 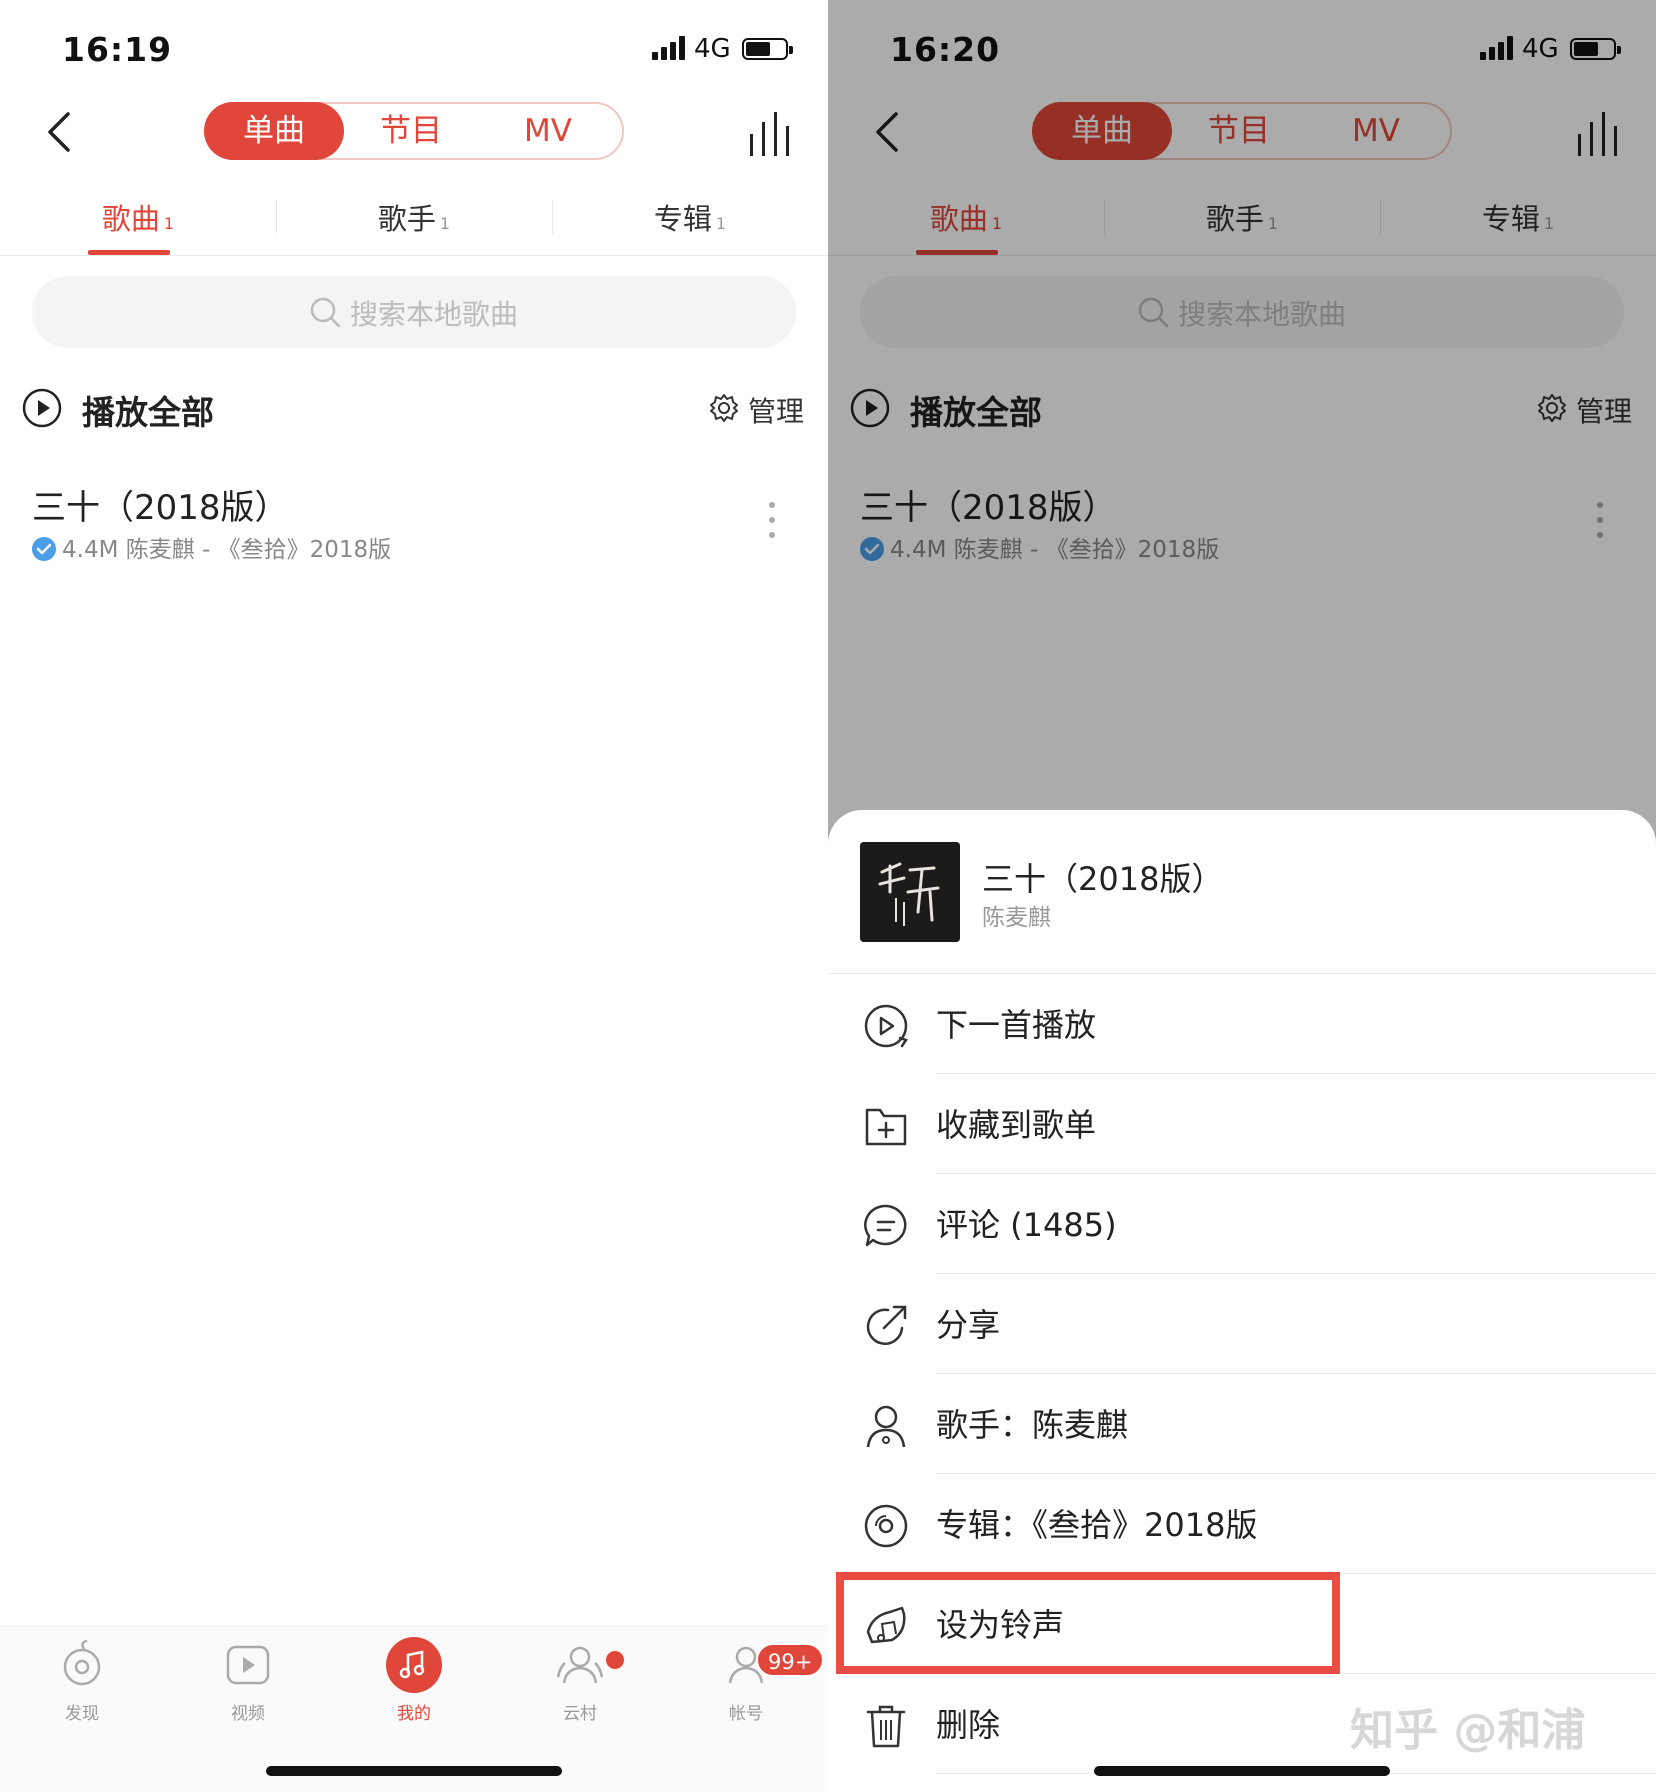 I want to click on watermark: 知乎 @和浦, so click(x=1468, y=1730).